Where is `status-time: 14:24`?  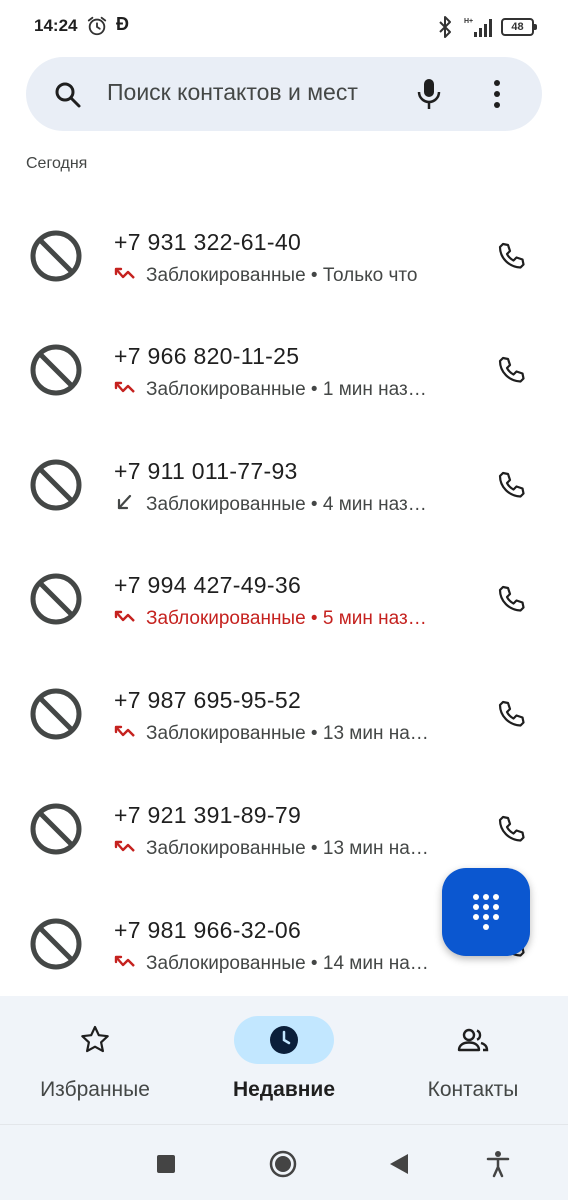 status-time: 14:24 is located at coordinates (56, 25).